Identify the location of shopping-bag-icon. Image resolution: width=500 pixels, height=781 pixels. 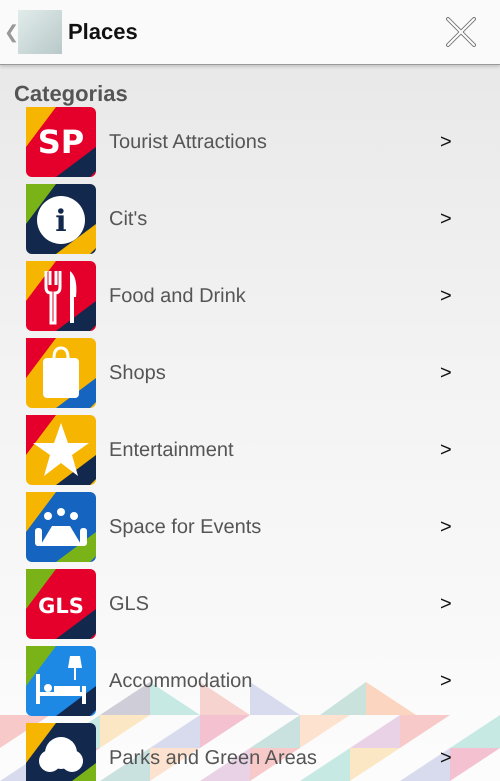
(61, 373).